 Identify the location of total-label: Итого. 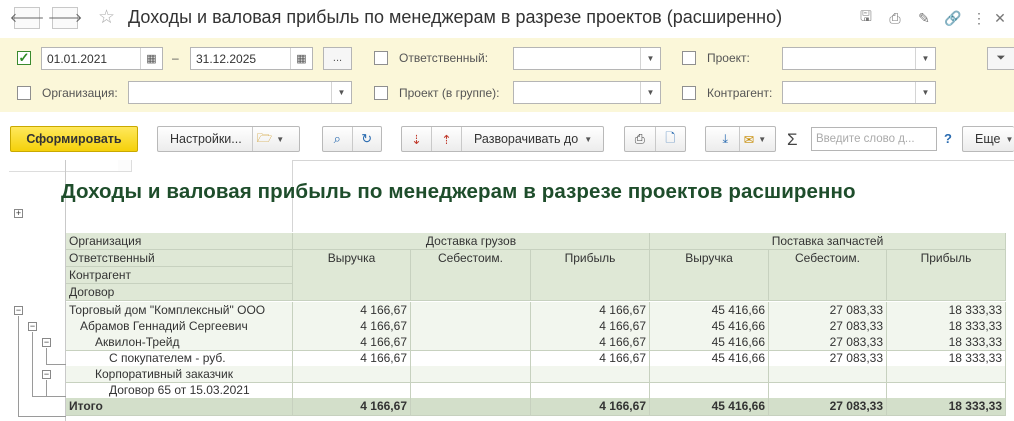
(179, 407).